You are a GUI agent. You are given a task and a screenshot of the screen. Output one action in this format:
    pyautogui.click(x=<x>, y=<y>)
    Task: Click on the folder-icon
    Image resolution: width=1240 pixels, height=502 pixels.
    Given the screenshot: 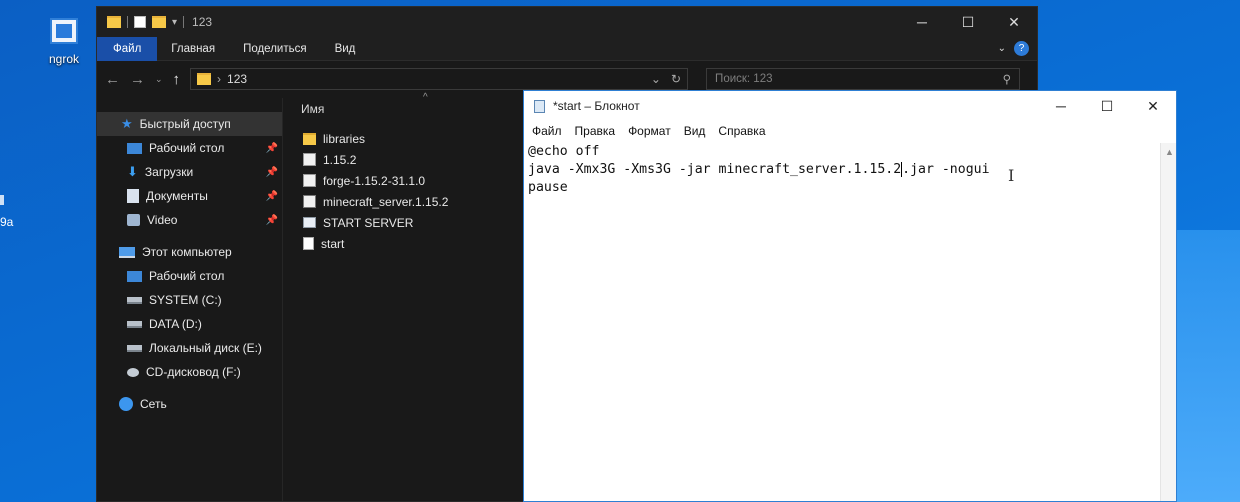 What is the action you would take?
    pyautogui.click(x=309, y=138)
    